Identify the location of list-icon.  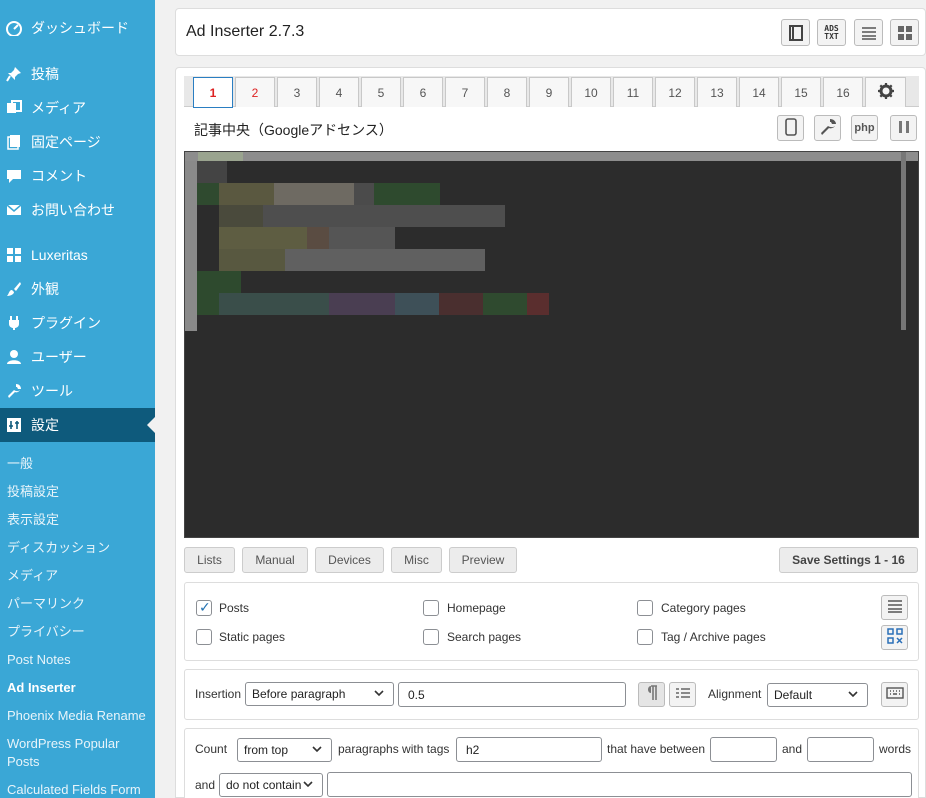
(869, 33).